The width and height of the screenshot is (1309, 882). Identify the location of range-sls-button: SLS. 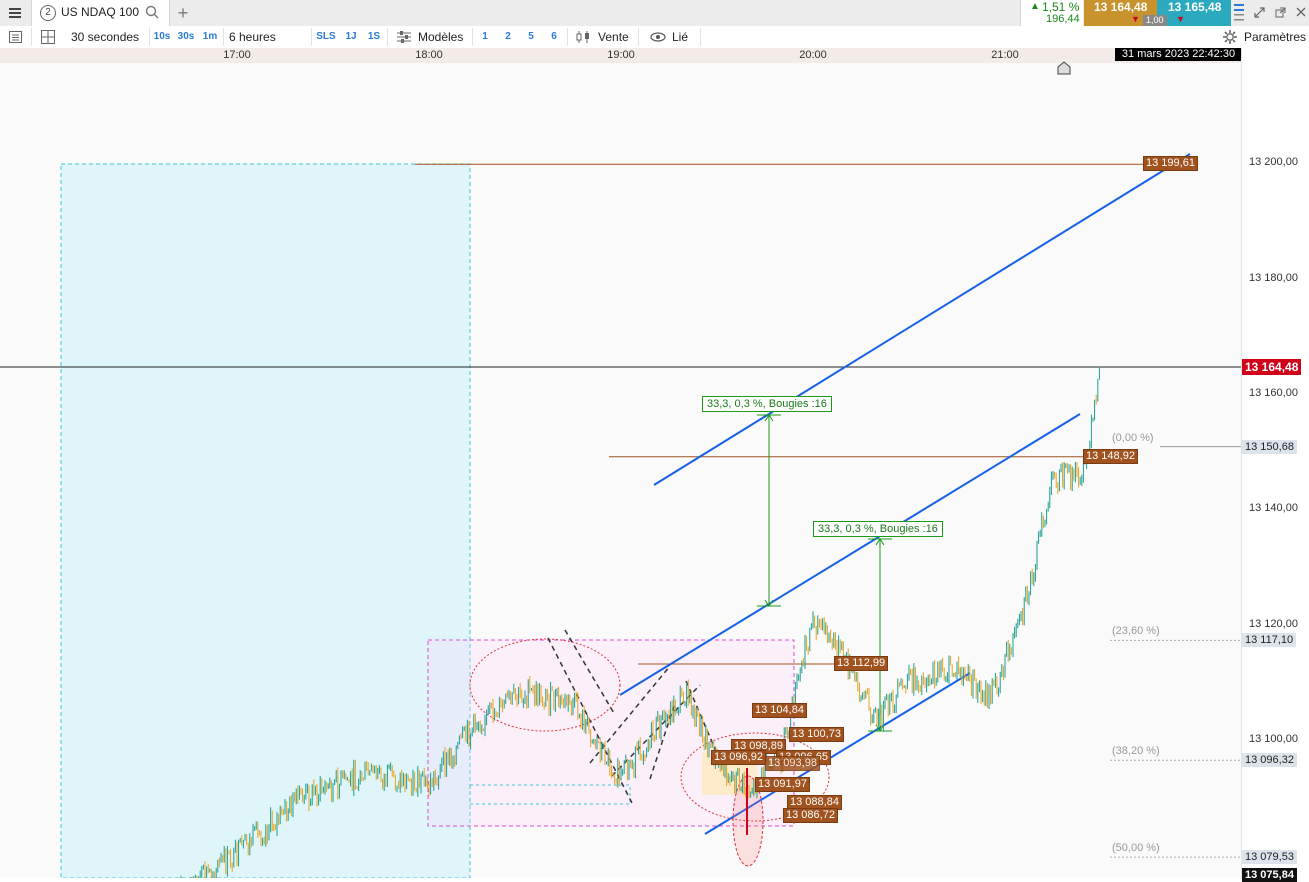
(326, 37).